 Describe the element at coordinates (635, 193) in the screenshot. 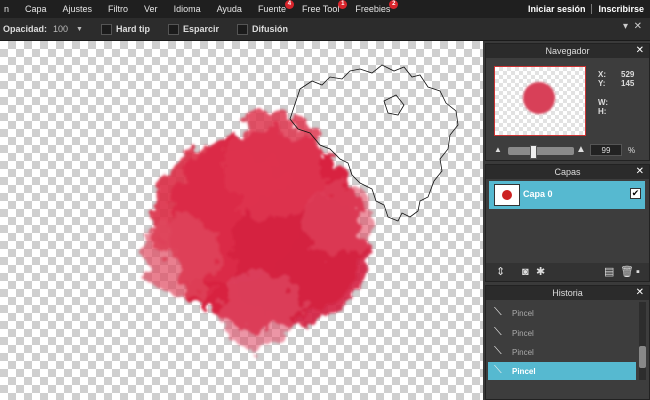

I see `layer-visibility-checkbox: ✔` at that location.